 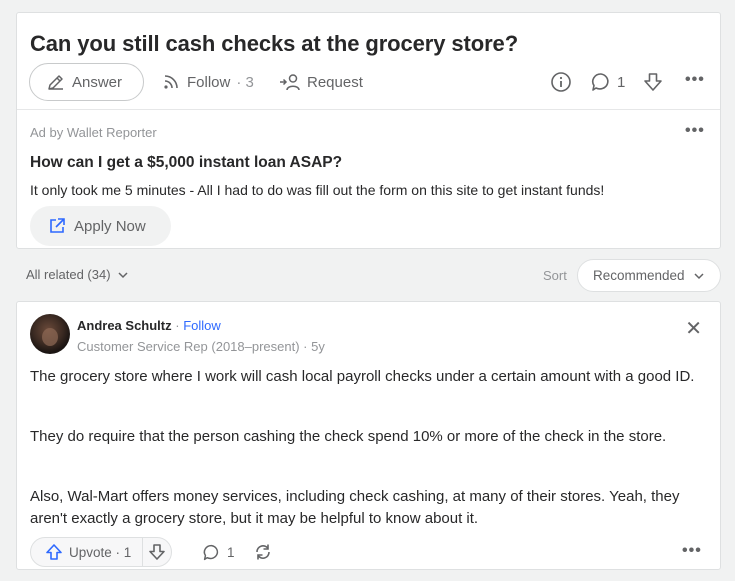 I want to click on upvote-button: Upvote · 1, so click(x=87, y=552).